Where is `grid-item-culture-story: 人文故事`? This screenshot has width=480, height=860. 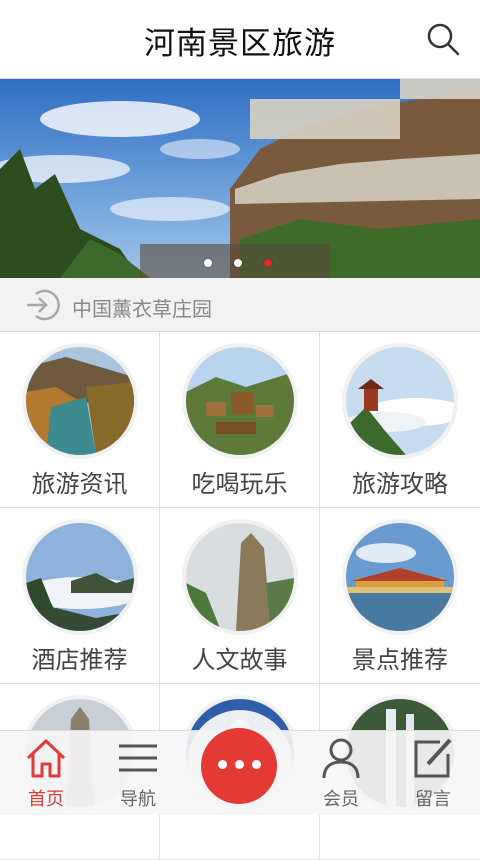
grid-item-culture-story: 人文故事 is located at coordinates (240, 596).